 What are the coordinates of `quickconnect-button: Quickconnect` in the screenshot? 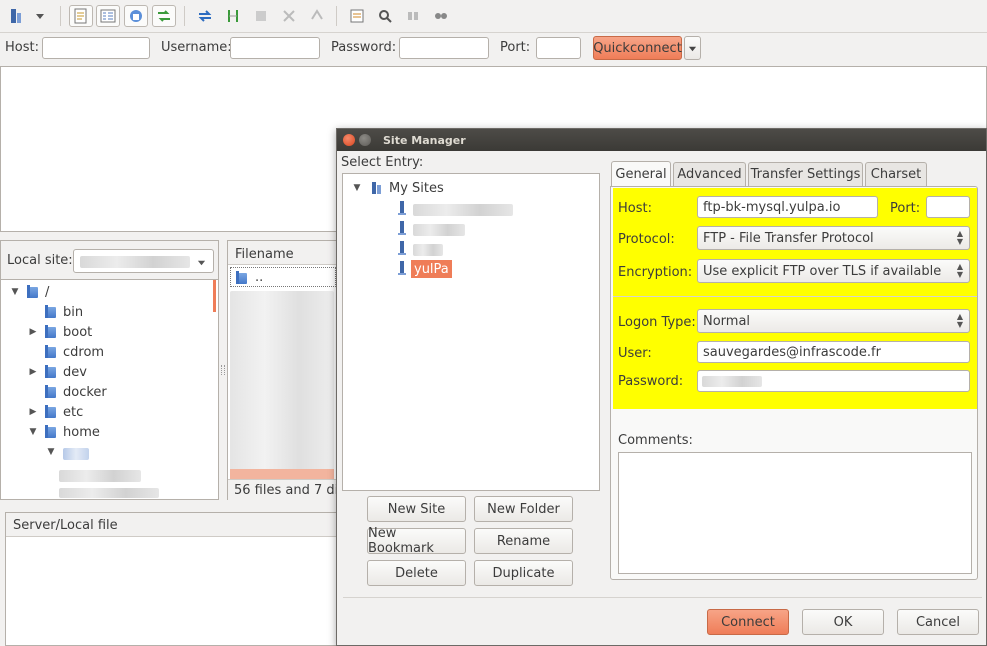 It's located at (637, 48).